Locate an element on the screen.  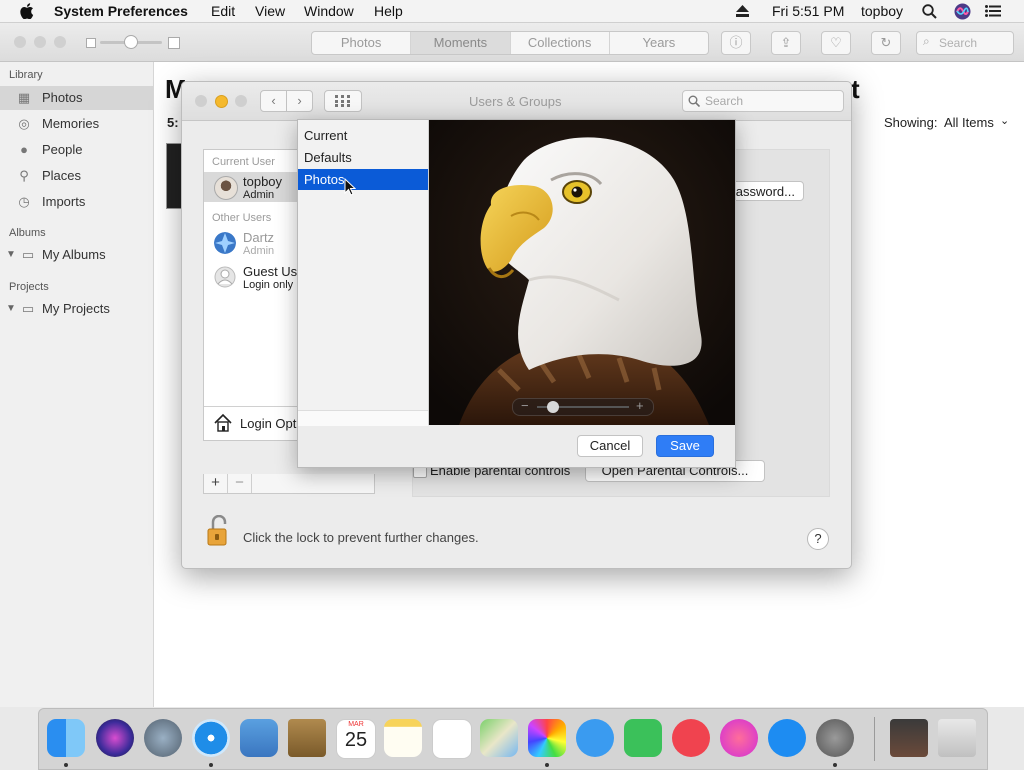
chevron-right-icon: › is located at coordinates (299, 100).